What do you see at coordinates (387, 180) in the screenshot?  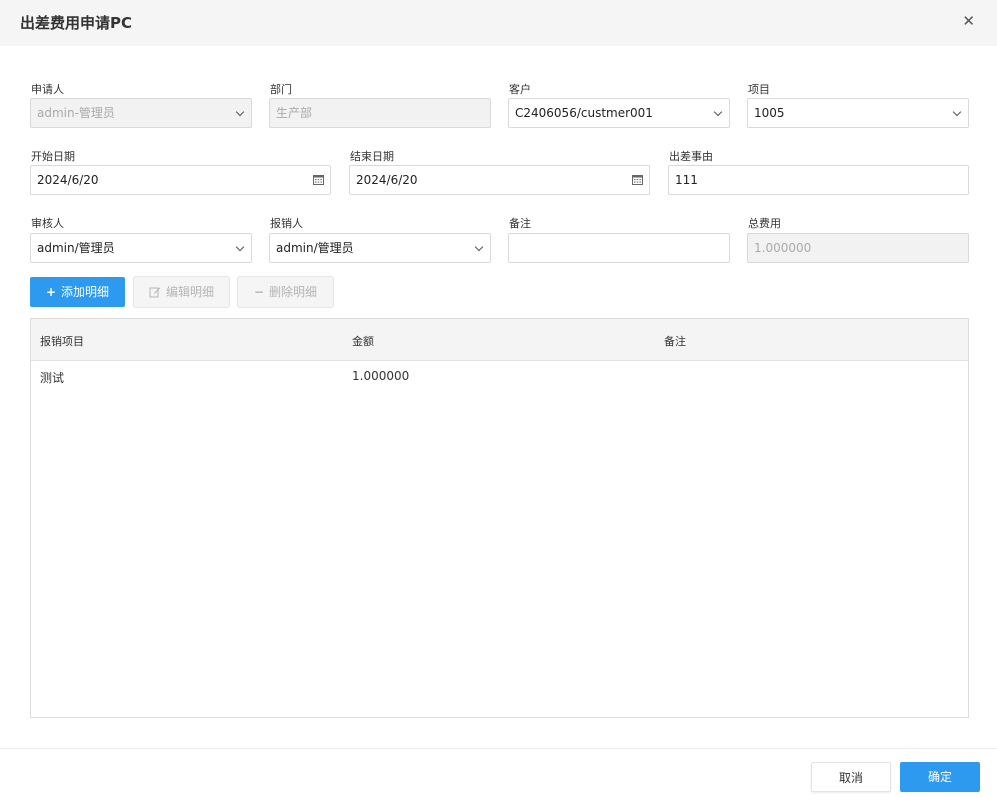 I see `end-date-value: 2024/6/20` at bounding box center [387, 180].